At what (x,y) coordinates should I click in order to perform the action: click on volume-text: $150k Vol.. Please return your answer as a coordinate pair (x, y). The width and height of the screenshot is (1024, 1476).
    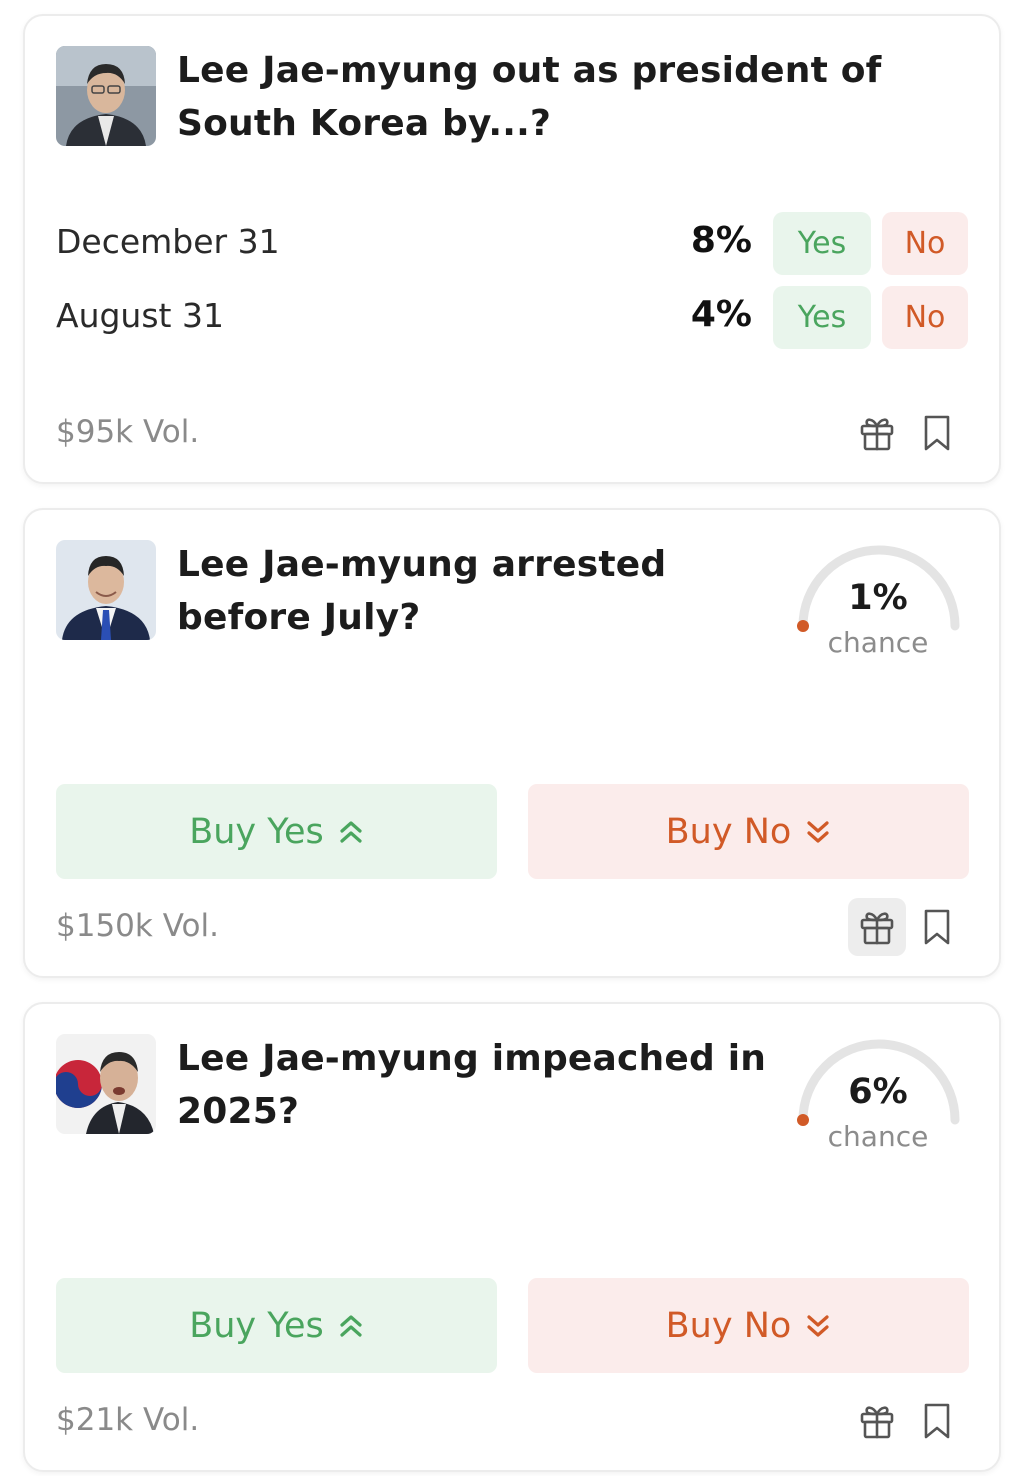
    Looking at the image, I should click on (137, 926).